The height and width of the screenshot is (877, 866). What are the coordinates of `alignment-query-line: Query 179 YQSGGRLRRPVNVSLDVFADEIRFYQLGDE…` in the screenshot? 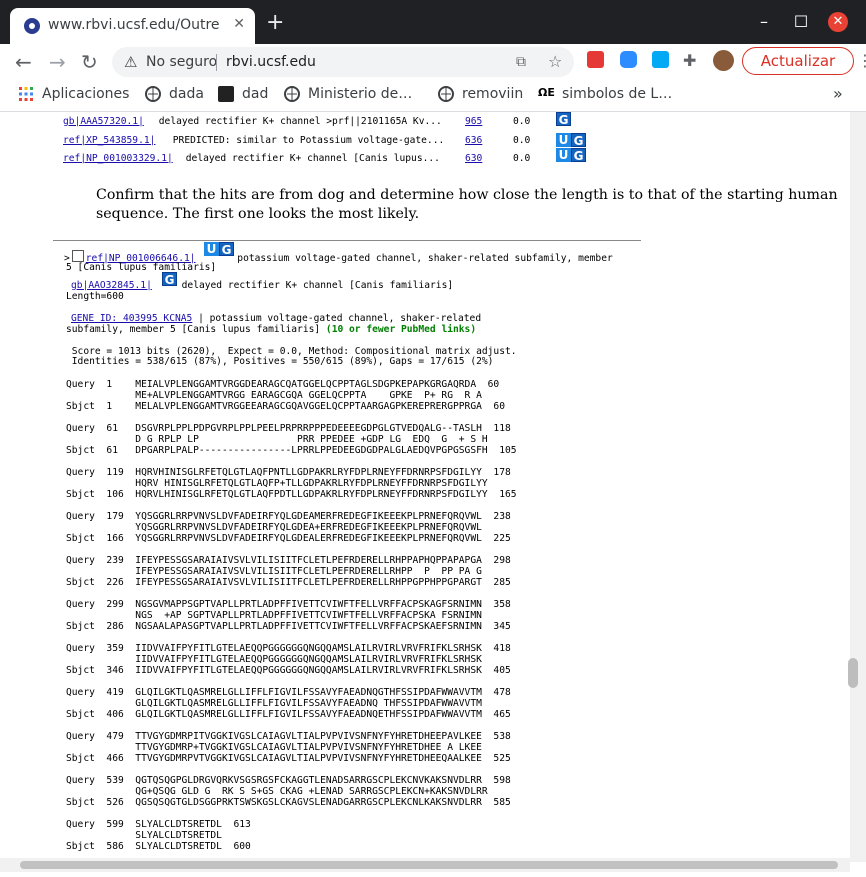 It's located at (288, 516).